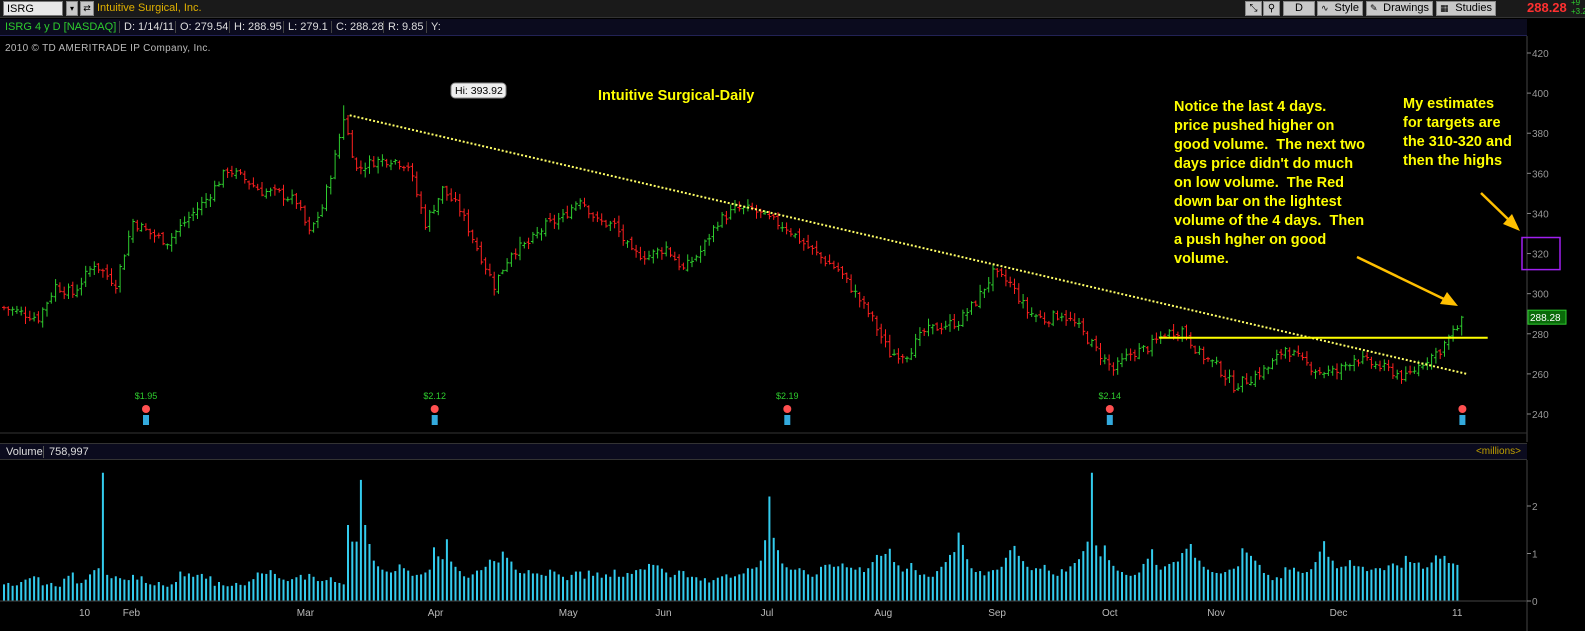 The image size is (1585, 631). I want to click on price-tick-label: 360, so click(1540, 174).